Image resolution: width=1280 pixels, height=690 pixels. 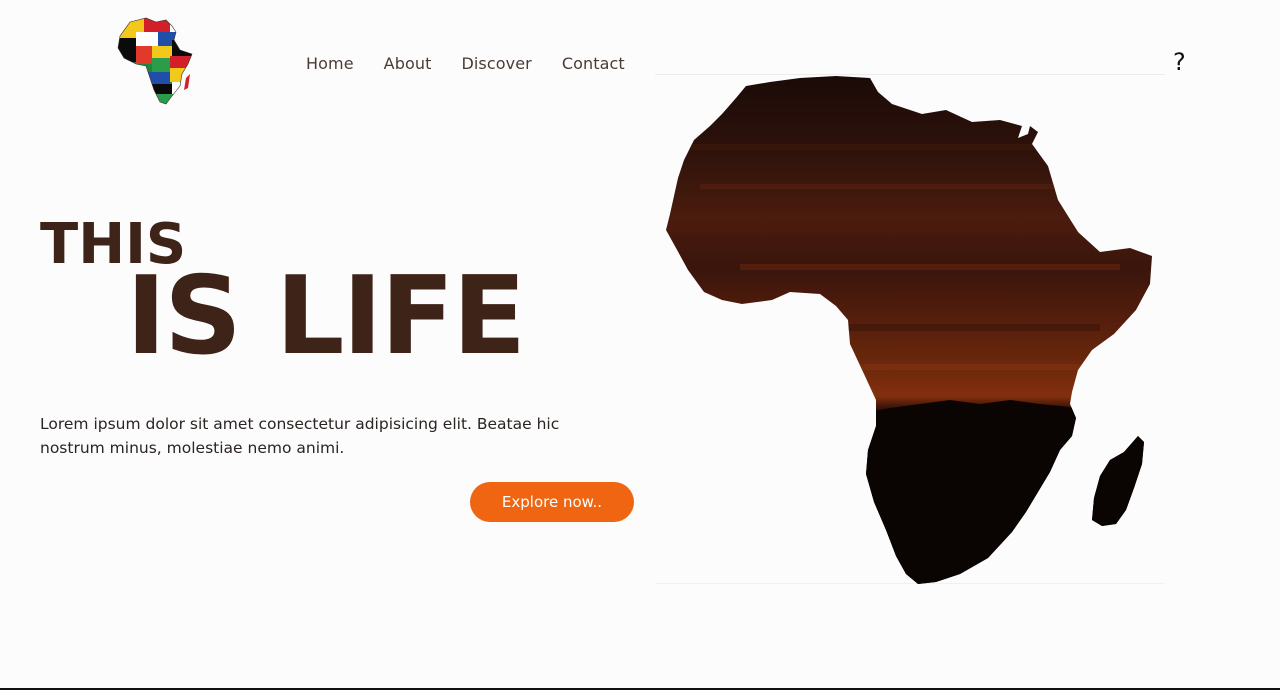 What do you see at coordinates (1179, 62) in the screenshot?
I see `help-icon: ?` at bounding box center [1179, 62].